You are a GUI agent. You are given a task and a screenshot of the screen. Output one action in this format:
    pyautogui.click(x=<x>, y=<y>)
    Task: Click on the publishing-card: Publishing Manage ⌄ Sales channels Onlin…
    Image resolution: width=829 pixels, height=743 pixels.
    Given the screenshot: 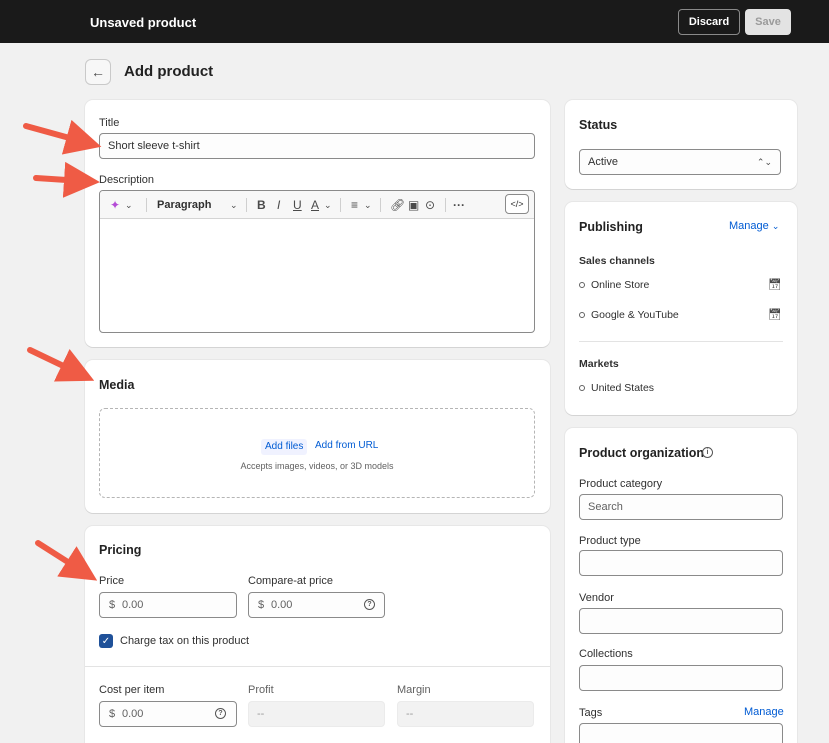 What is the action you would take?
    pyautogui.click(x=681, y=308)
    